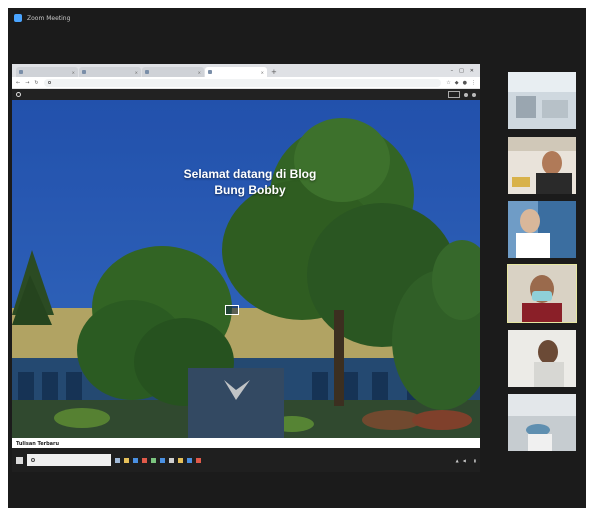 The image size is (593, 513). What do you see at coordinates (36, 83) in the screenshot?
I see `reload-icon: ↻` at bounding box center [36, 83].